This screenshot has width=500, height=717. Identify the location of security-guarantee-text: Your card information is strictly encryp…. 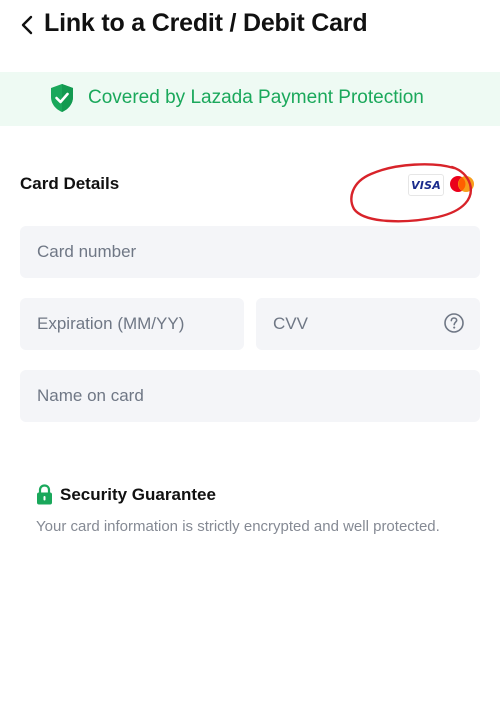
(238, 526).